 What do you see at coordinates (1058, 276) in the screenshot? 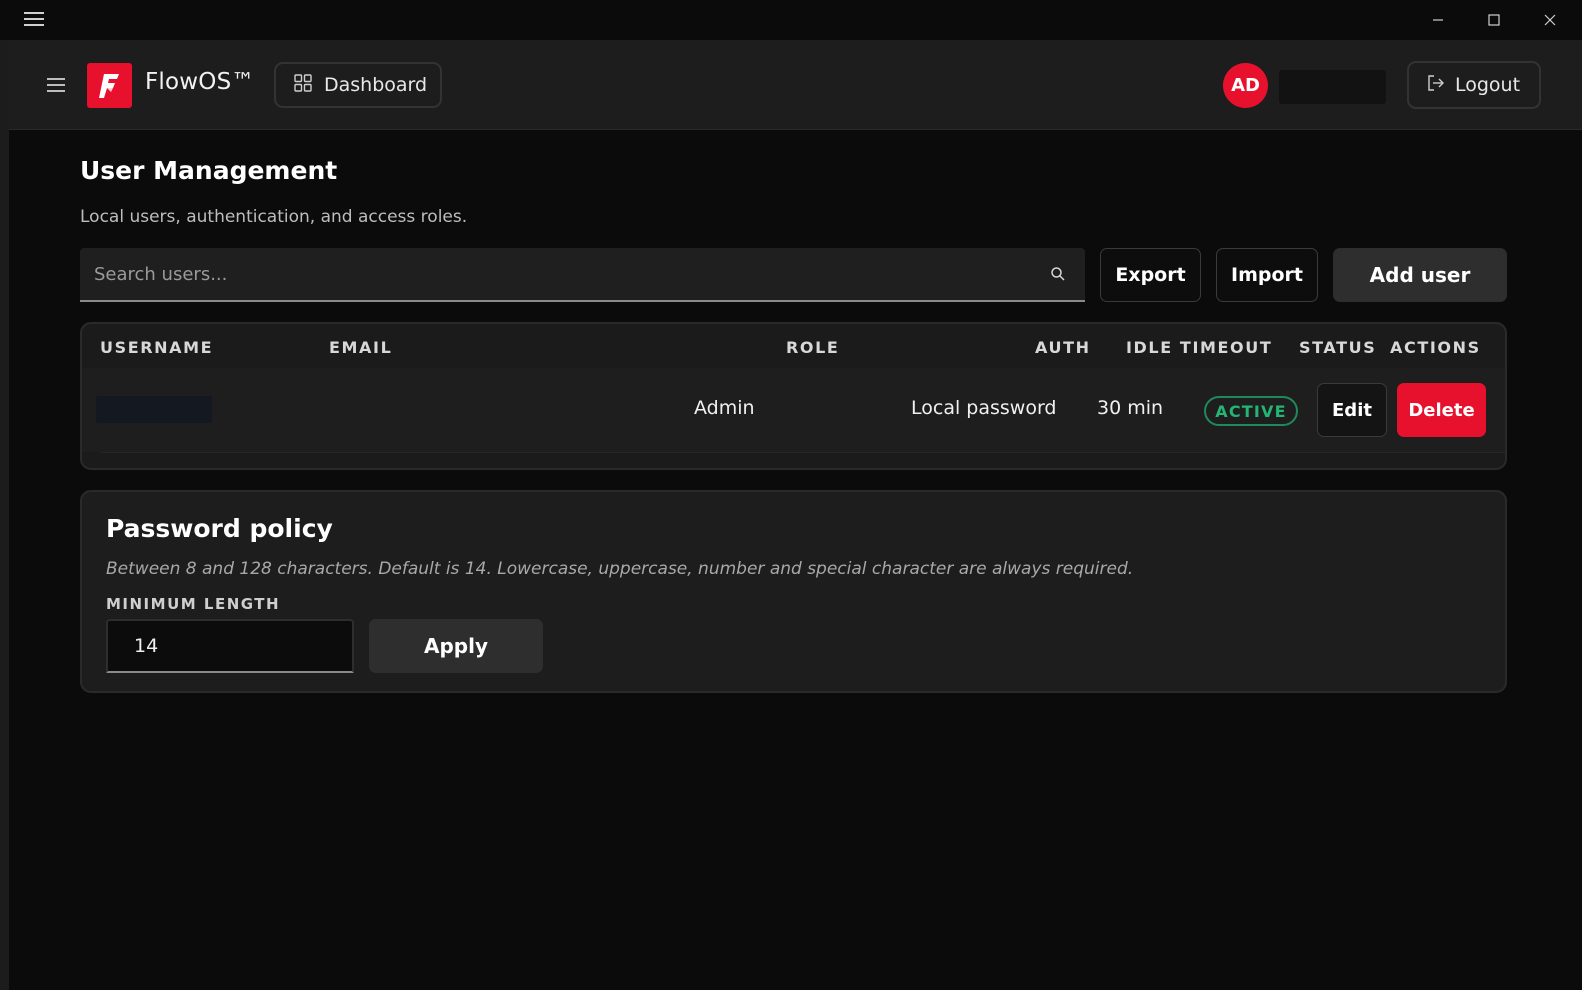
I see `search-icon` at bounding box center [1058, 276].